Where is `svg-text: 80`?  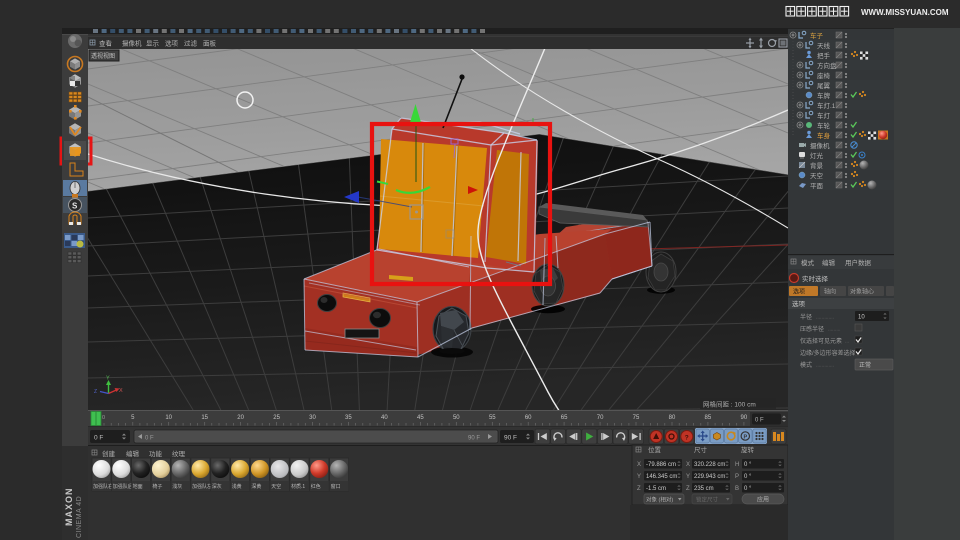 svg-text: 80 is located at coordinates (672, 418).